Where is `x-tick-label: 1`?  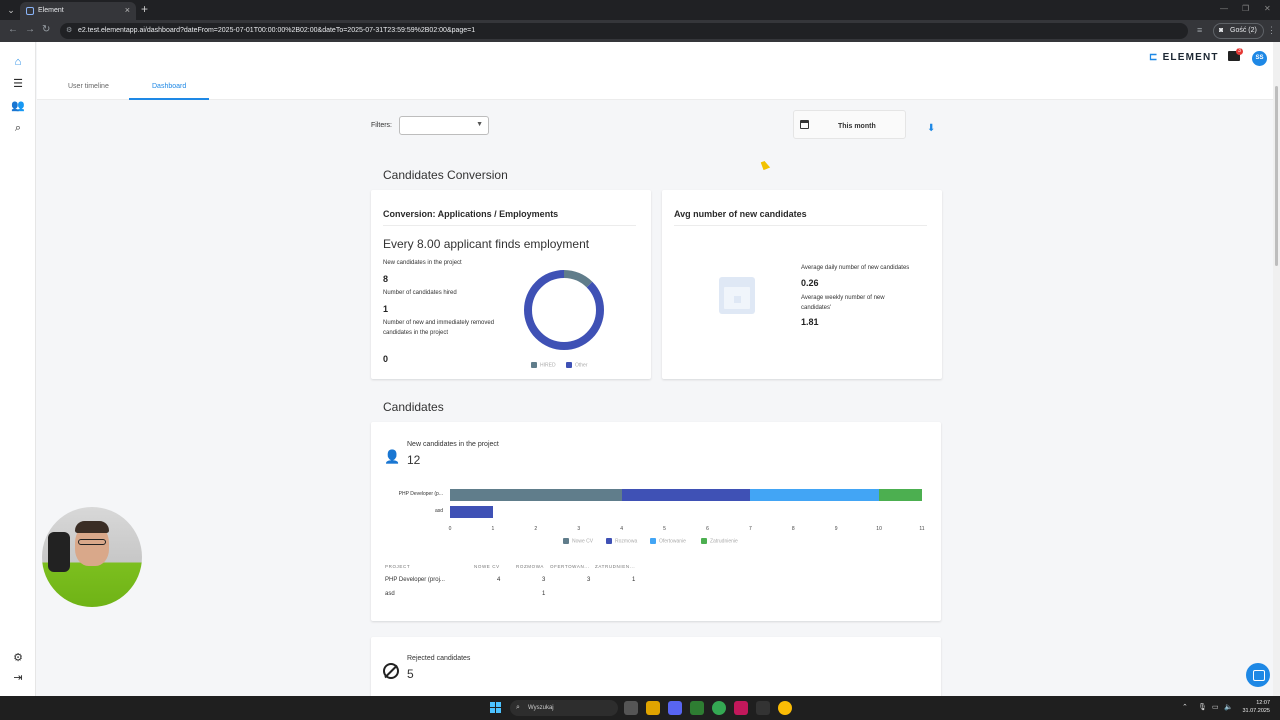 x-tick-label: 1 is located at coordinates (493, 529).